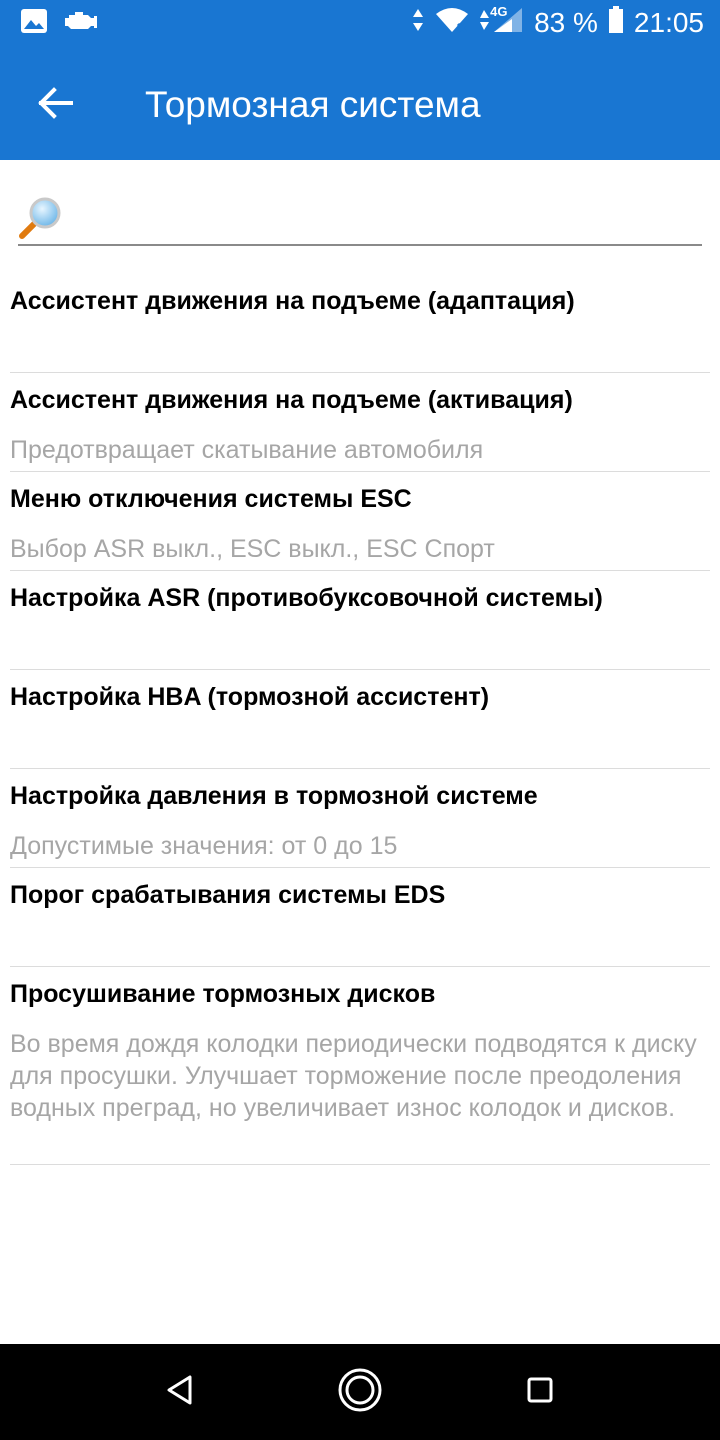 The image size is (720, 1440). I want to click on nav-recents-button, so click(540, 1392).